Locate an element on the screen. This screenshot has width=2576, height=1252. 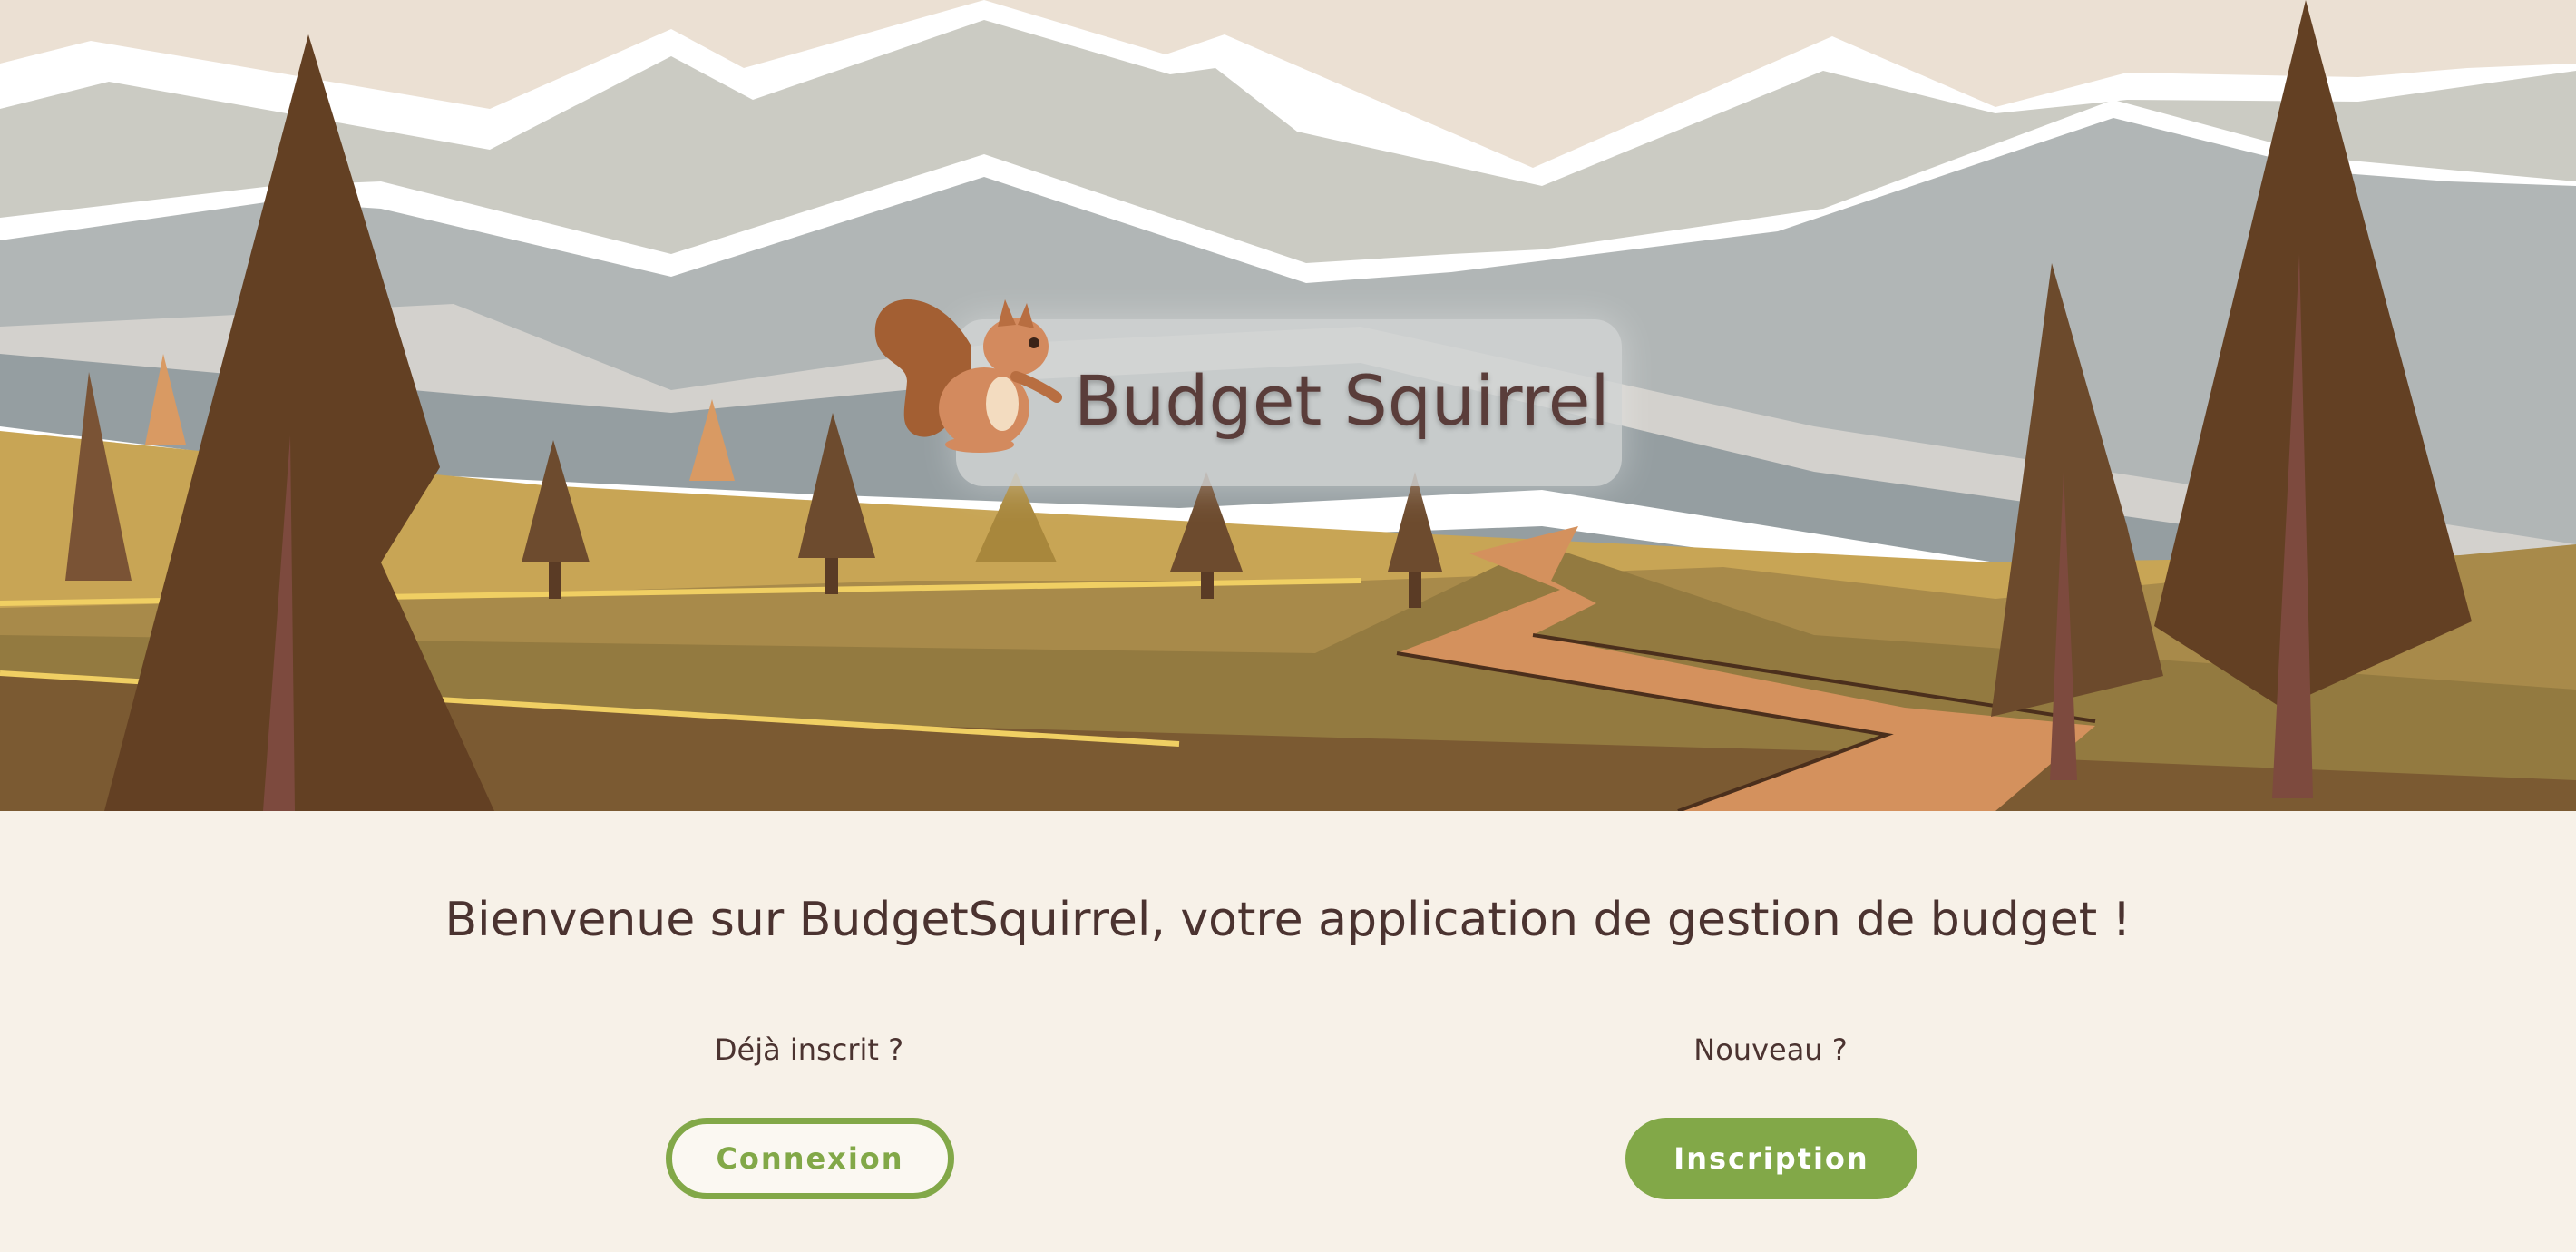
app-title: Budget Squirrel is located at coordinates (1342, 401).